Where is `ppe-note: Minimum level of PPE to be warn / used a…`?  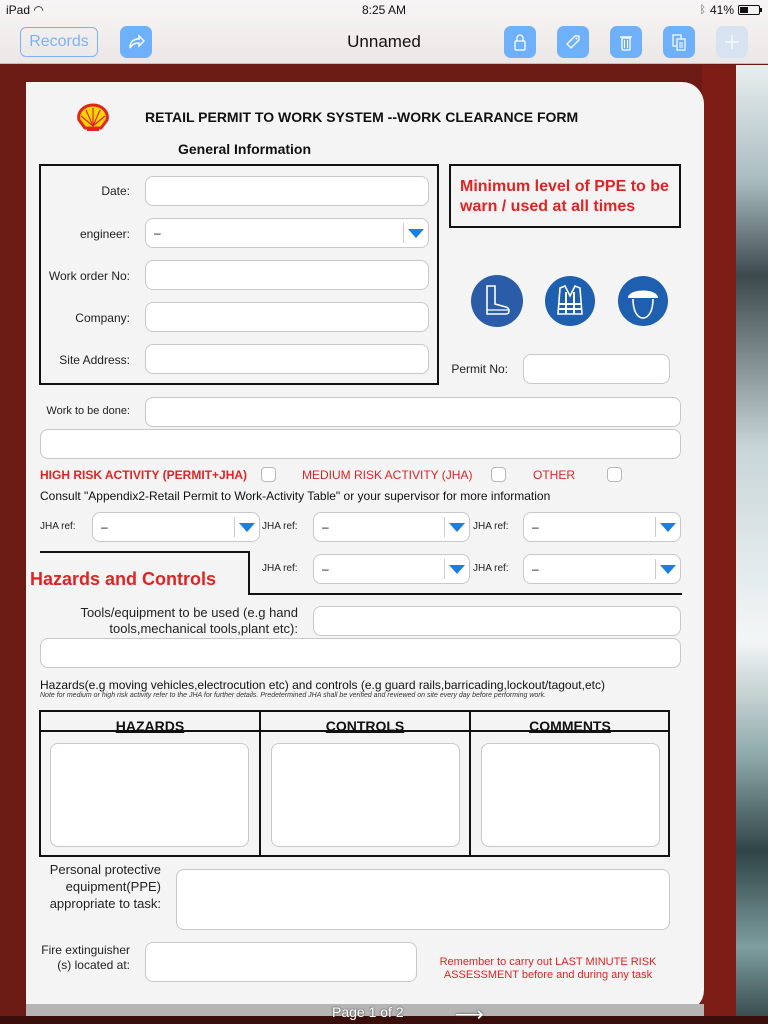 ppe-note: Minimum level of PPE to be warn / used a… is located at coordinates (564, 196).